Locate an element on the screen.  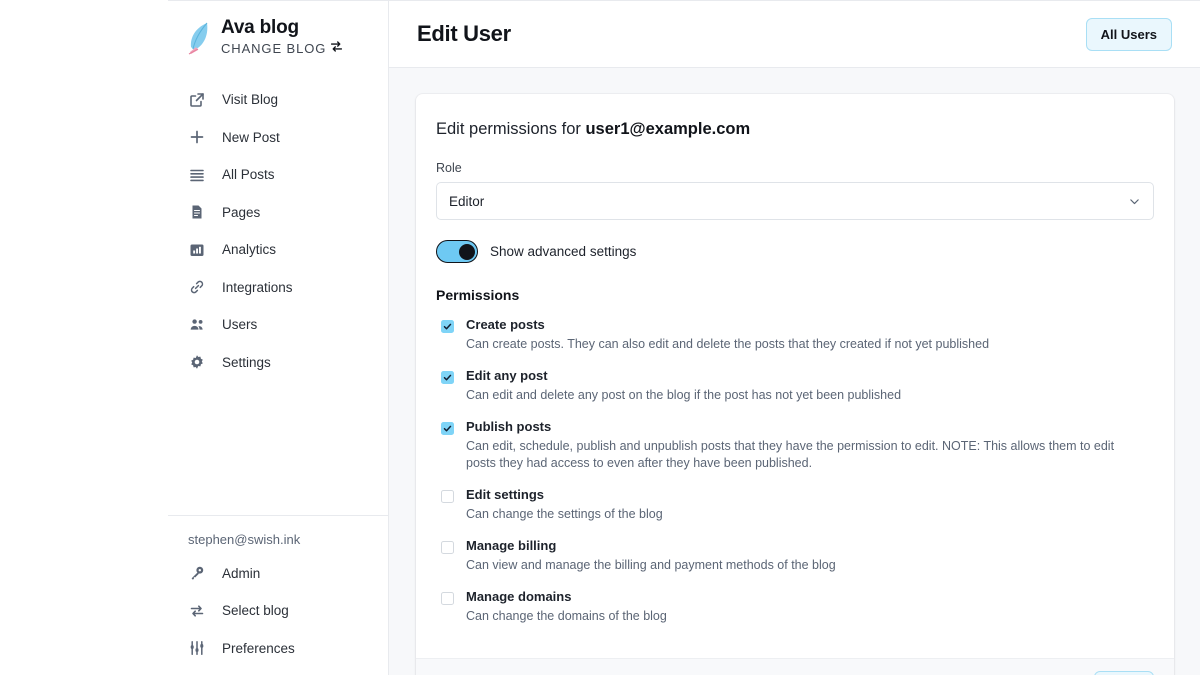
brand-title: Ava blog is located at coordinates (260, 27).